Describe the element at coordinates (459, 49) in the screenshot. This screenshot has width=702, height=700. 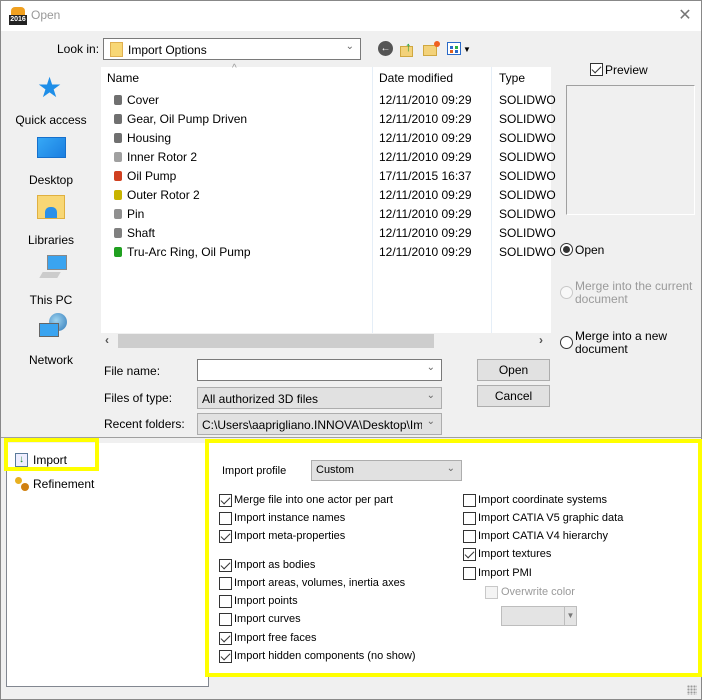
I see `view-menu-icon: ▼` at that location.